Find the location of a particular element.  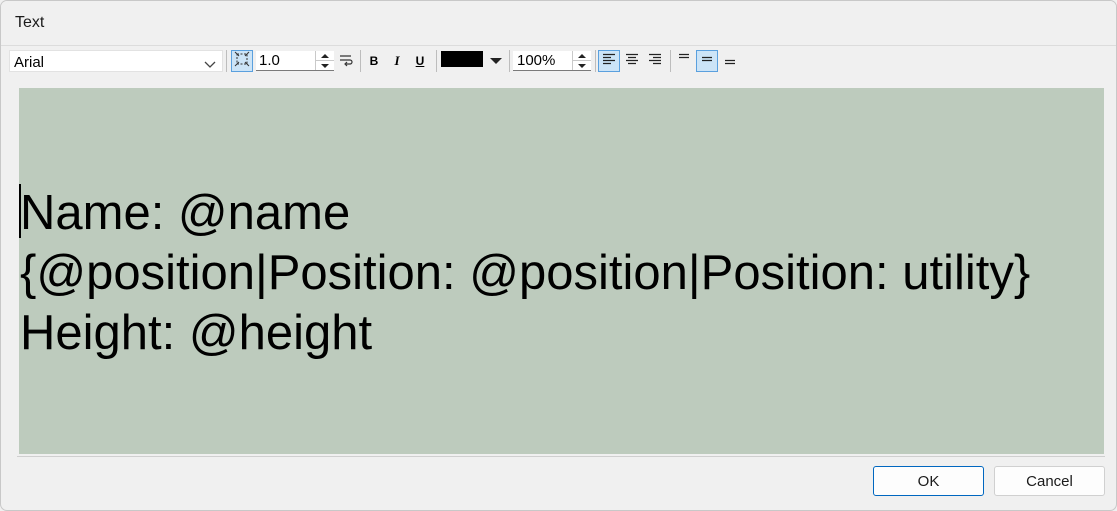

autosize-icon is located at coordinates (242, 61).